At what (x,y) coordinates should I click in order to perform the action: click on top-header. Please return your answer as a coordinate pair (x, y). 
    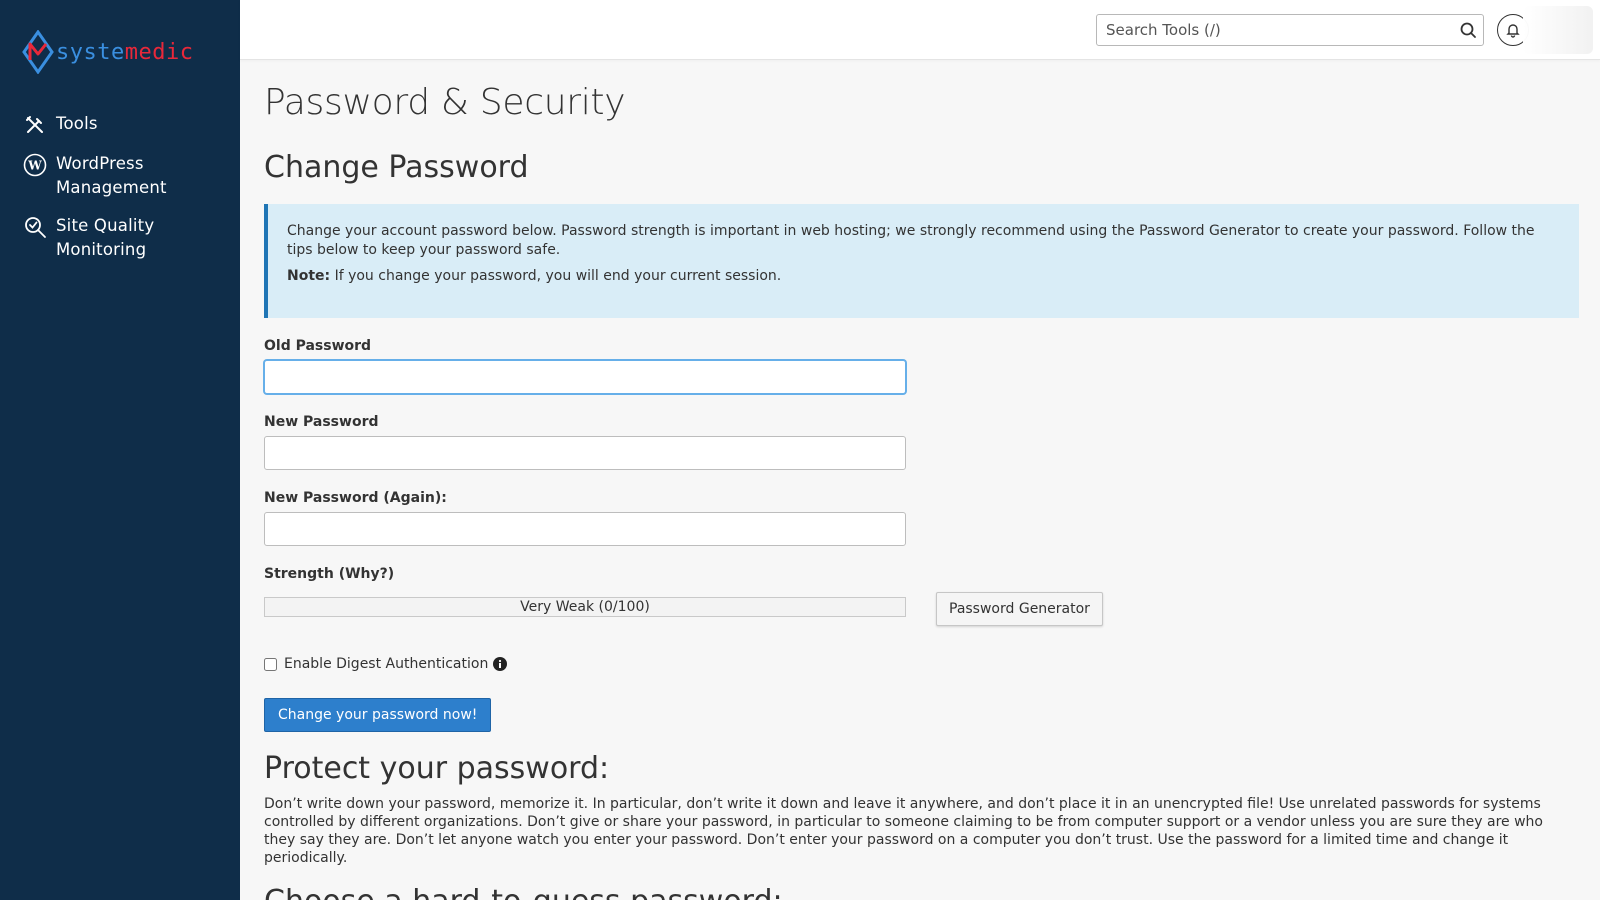
    Looking at the image, I should click on (920, 30).